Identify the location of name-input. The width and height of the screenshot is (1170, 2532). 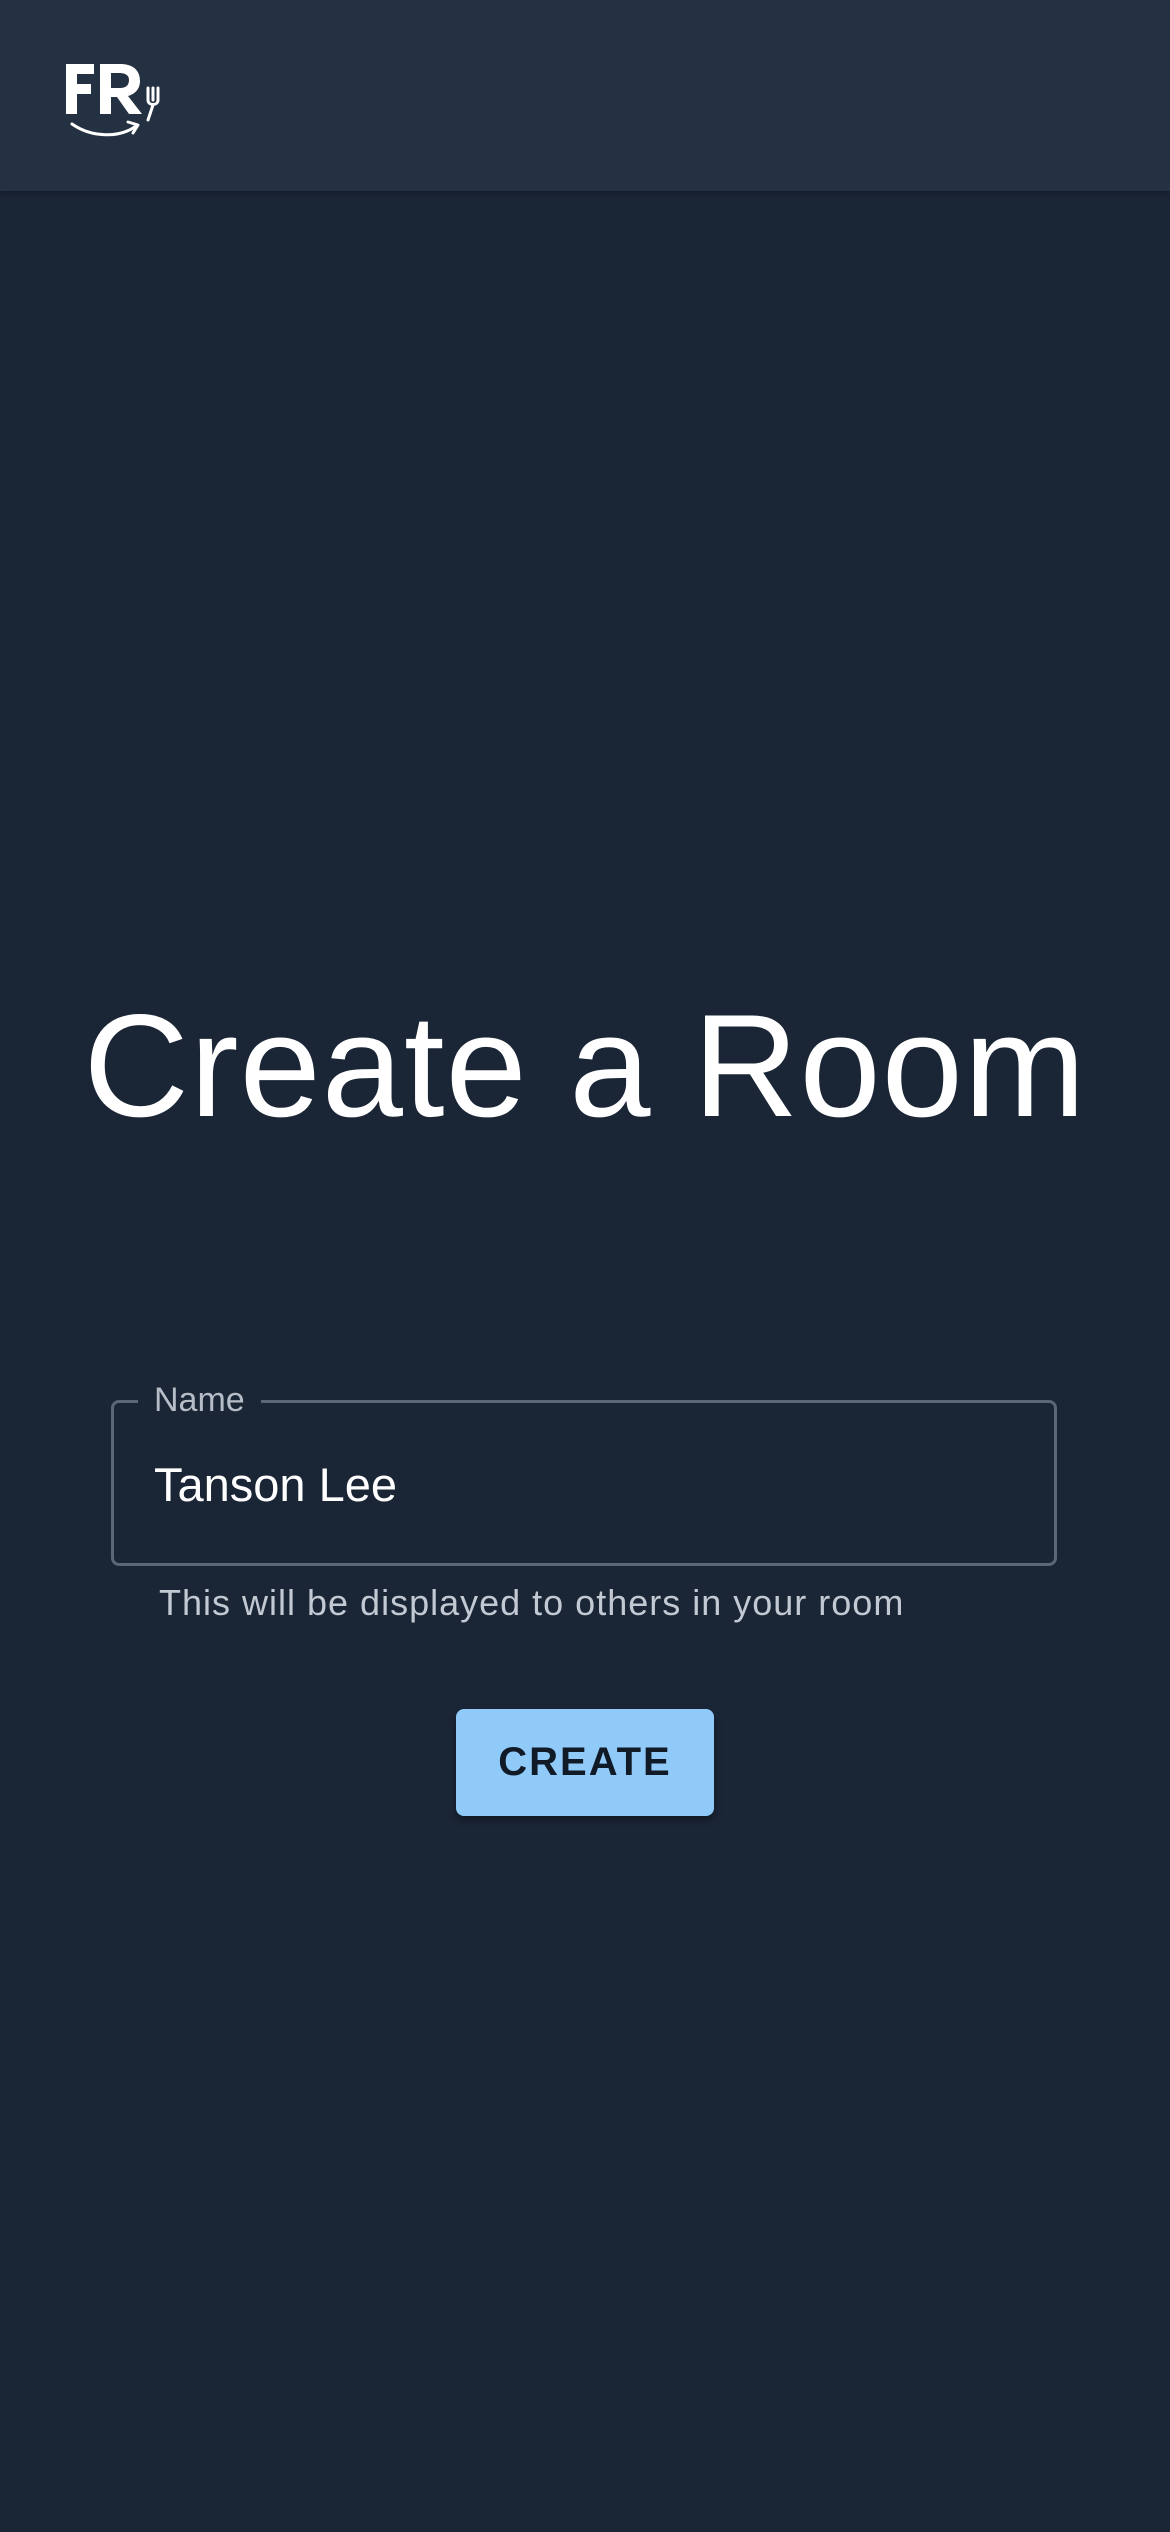
(584, 1485).